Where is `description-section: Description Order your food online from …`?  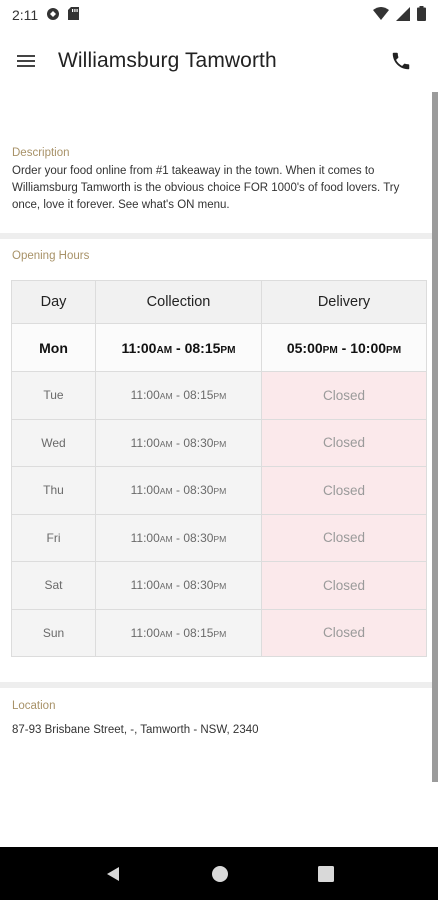 description-section: Description Order your food online from … is located at coordinates (219, 180).